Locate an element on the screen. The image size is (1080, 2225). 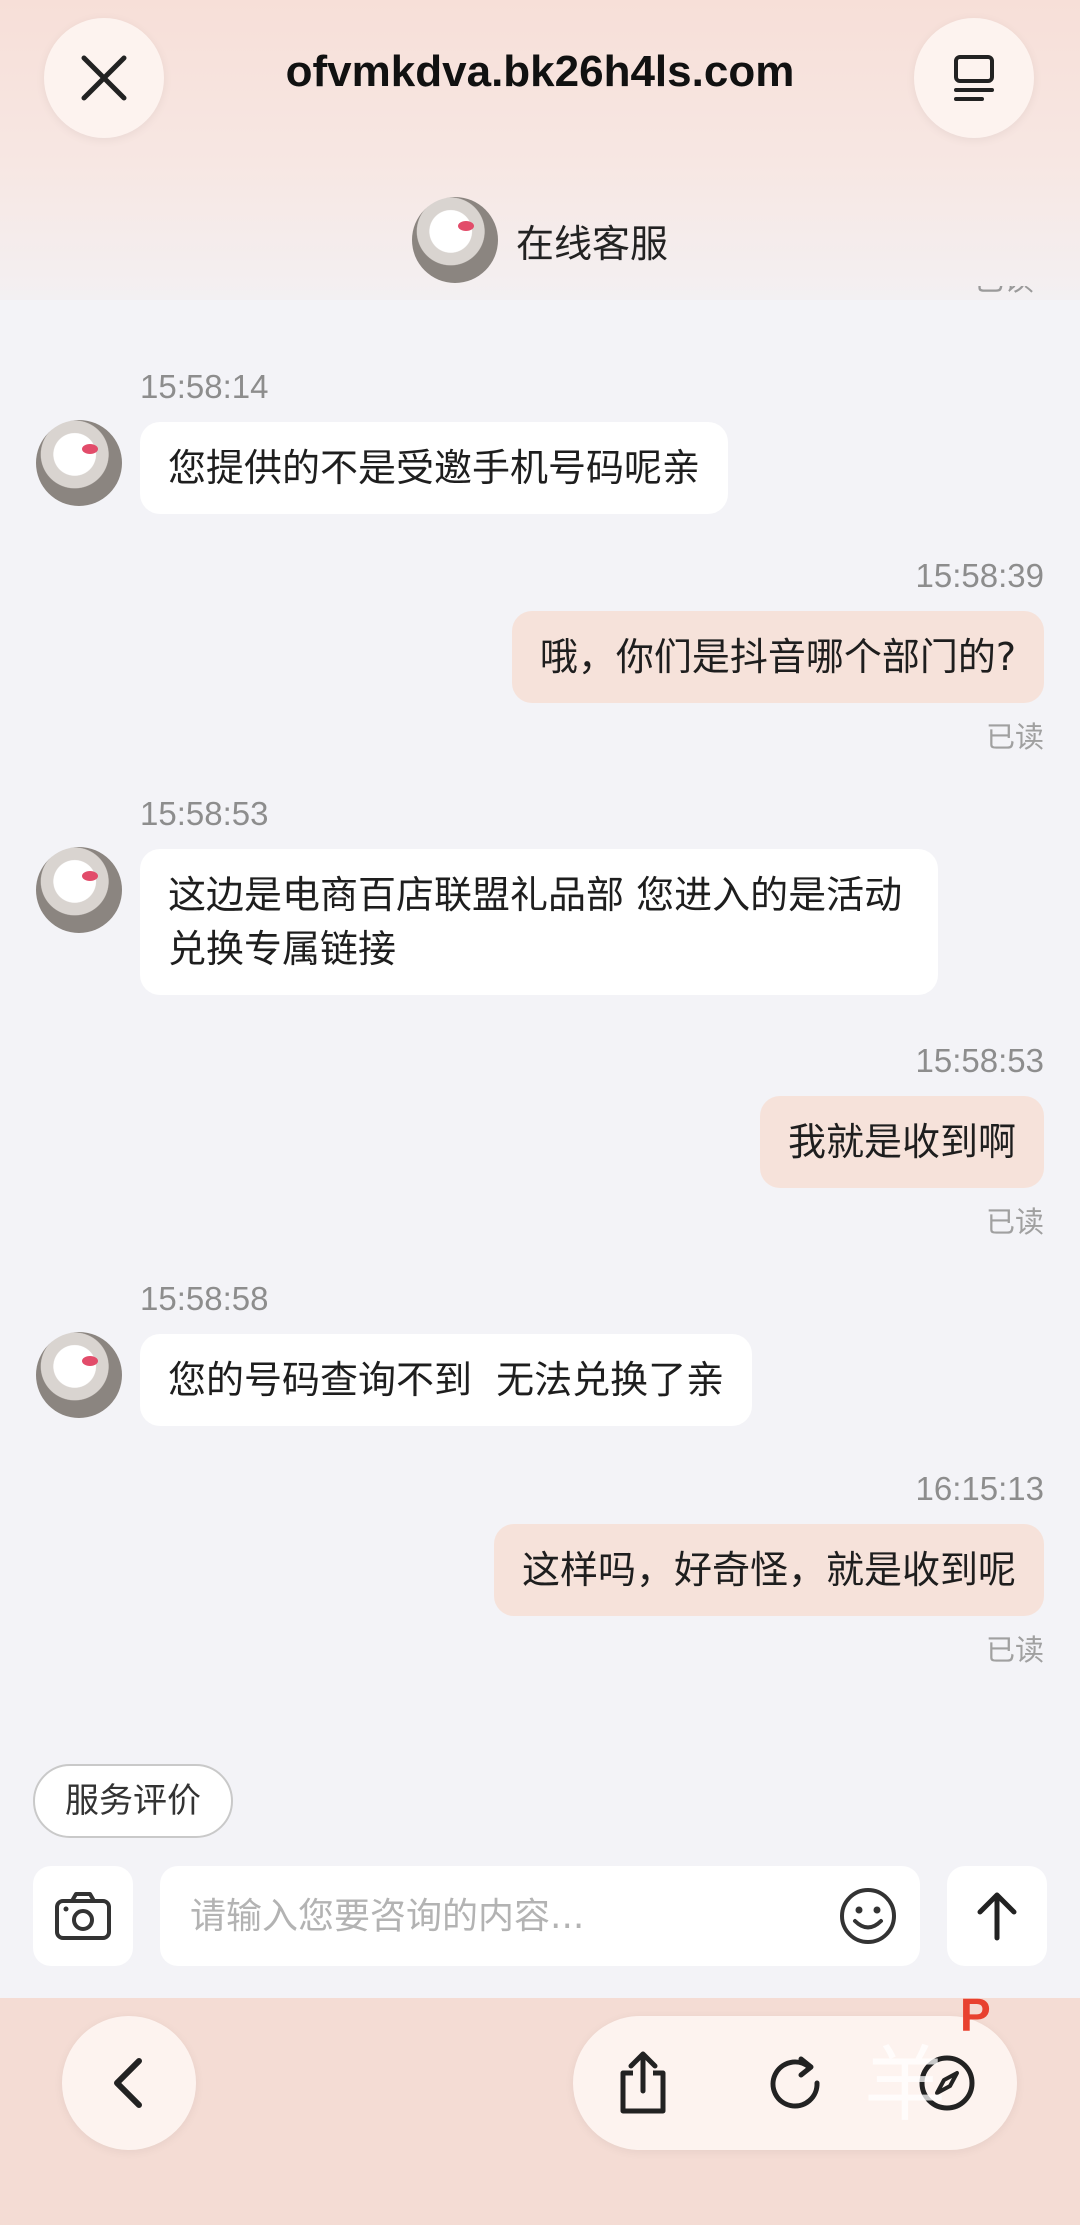
camera-button is located at coordinates (83, 1916).